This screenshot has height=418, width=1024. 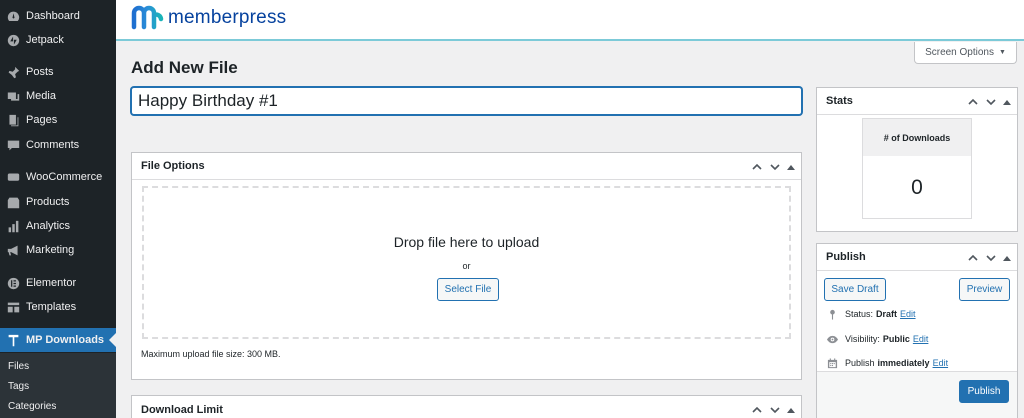 I want to click on caret-down-icon: ▼, so click(x=1002, y=52).